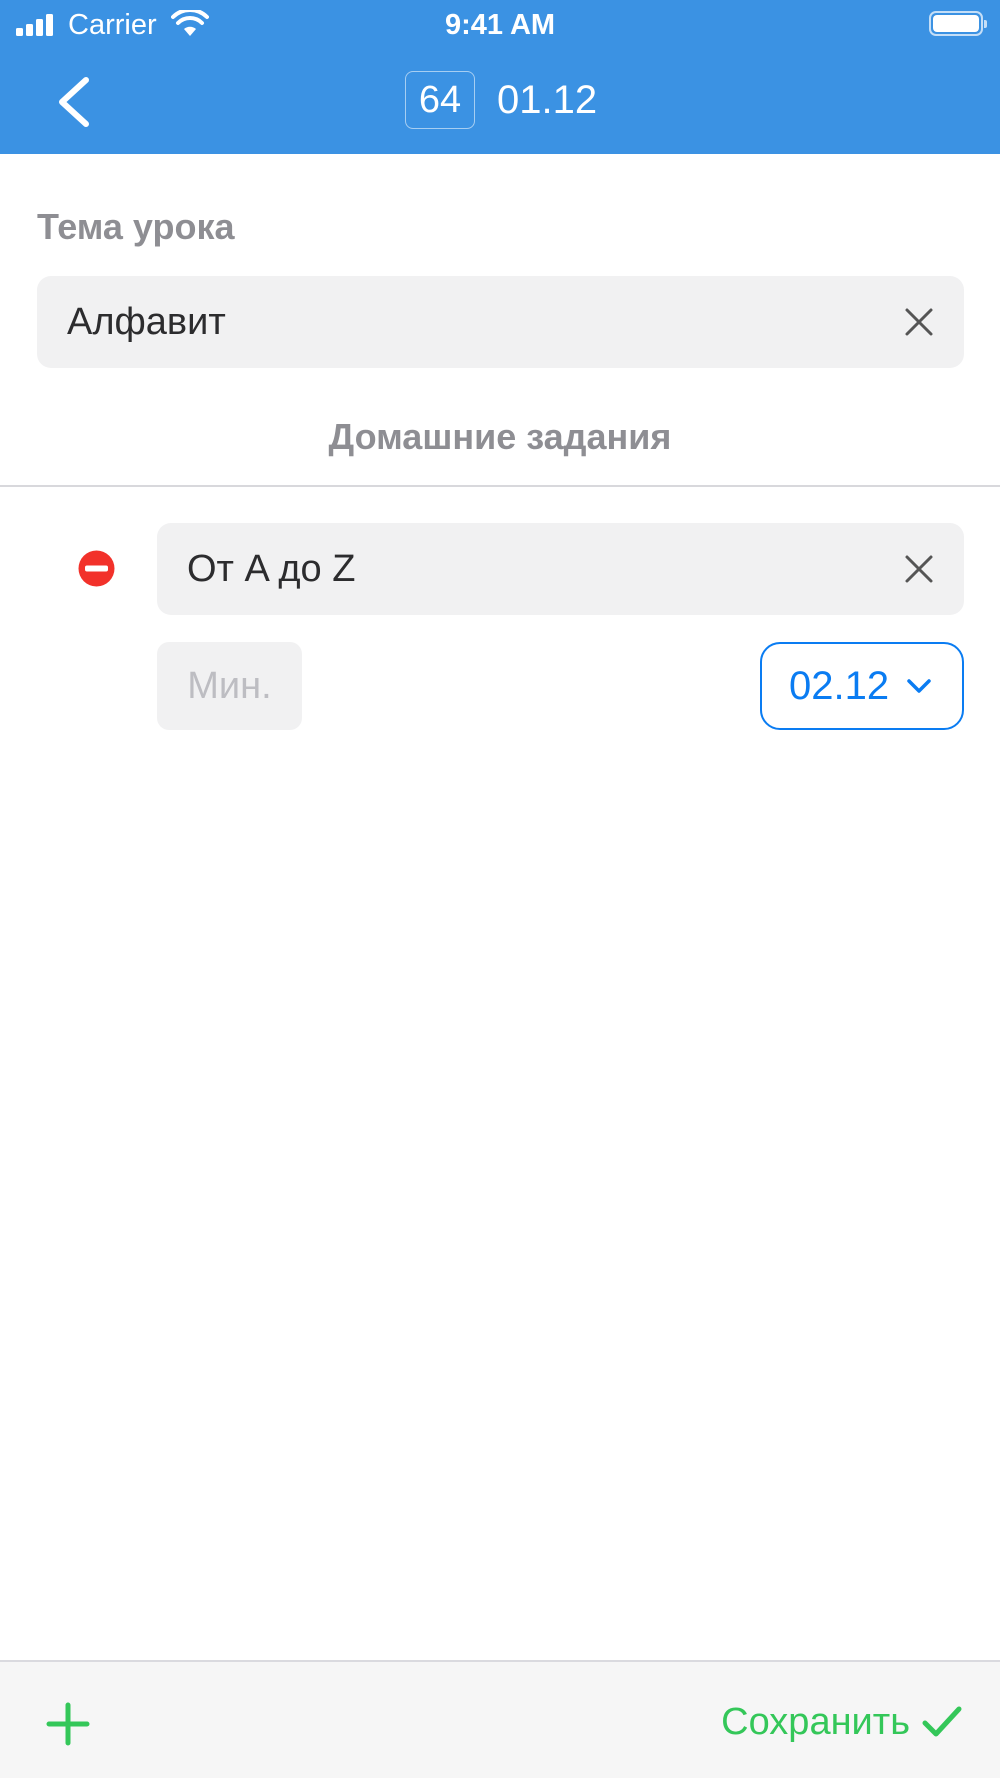  What do you see at coordinates (958, 23) in the screenshot?
I see `battery-icon` at bounding box center [958, 23].